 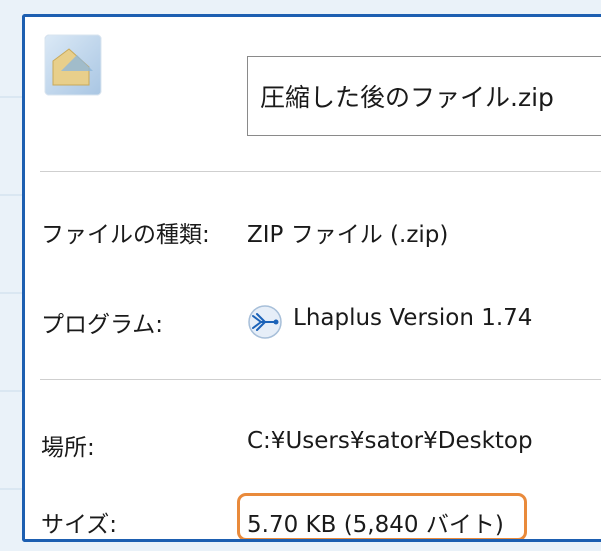 I want to click on zip-folder-icon, so click(x=73, y=65).